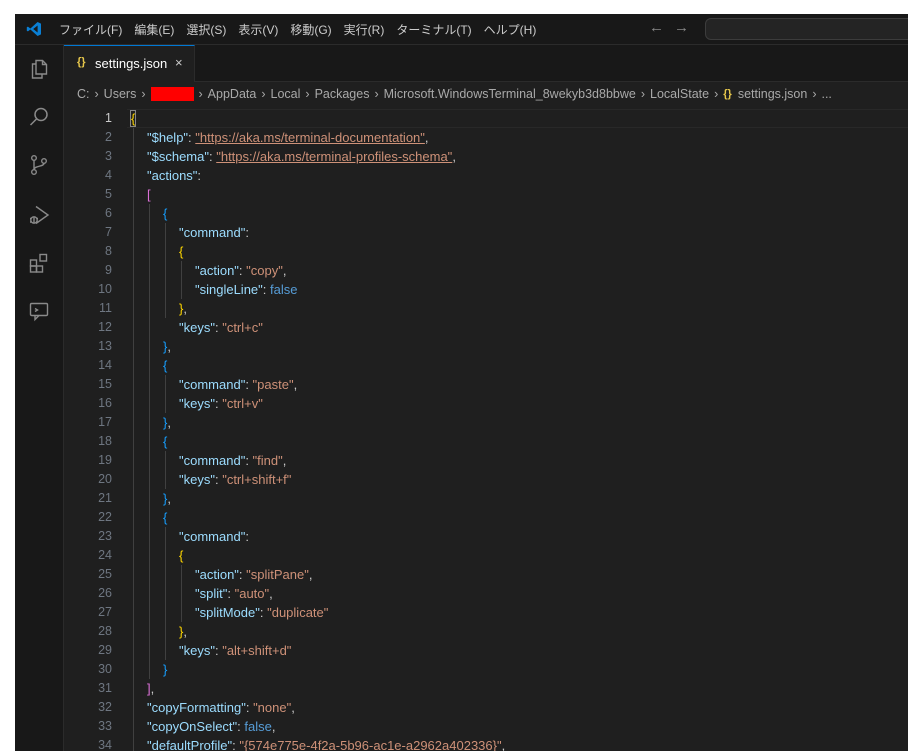  Describe the element at coordinates (149, 194) in the screenshot. I see `json-bracket: [` at that location.